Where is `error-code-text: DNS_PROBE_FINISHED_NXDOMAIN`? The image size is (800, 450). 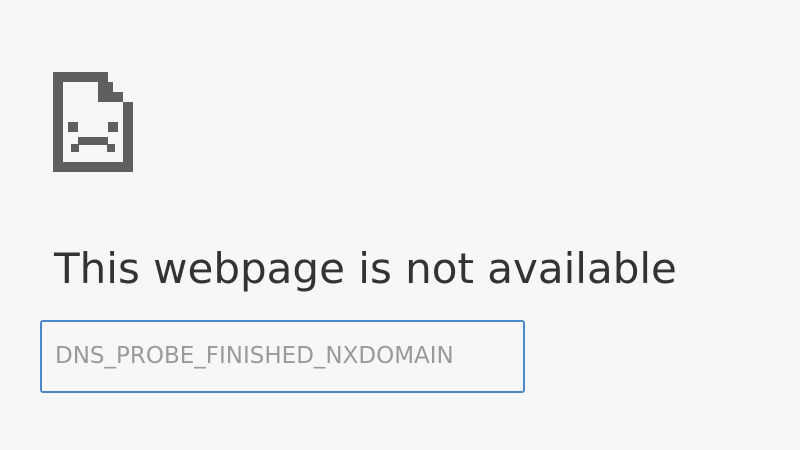 error-code-text: DNS_PROBE_FINISHED_NXDOMAIN is located at coordinates (254, 356).